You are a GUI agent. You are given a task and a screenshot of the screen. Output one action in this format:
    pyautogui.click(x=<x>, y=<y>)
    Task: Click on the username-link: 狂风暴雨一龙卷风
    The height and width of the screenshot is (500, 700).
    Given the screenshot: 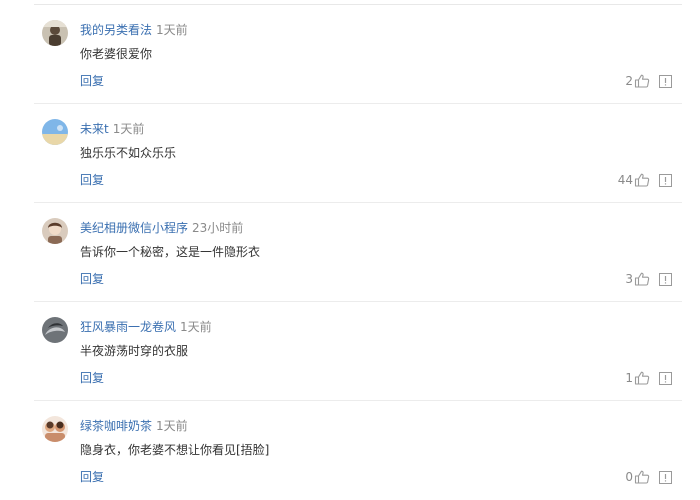 What is the action you would take?
    pyautogui.click(x=128, y=327)
    